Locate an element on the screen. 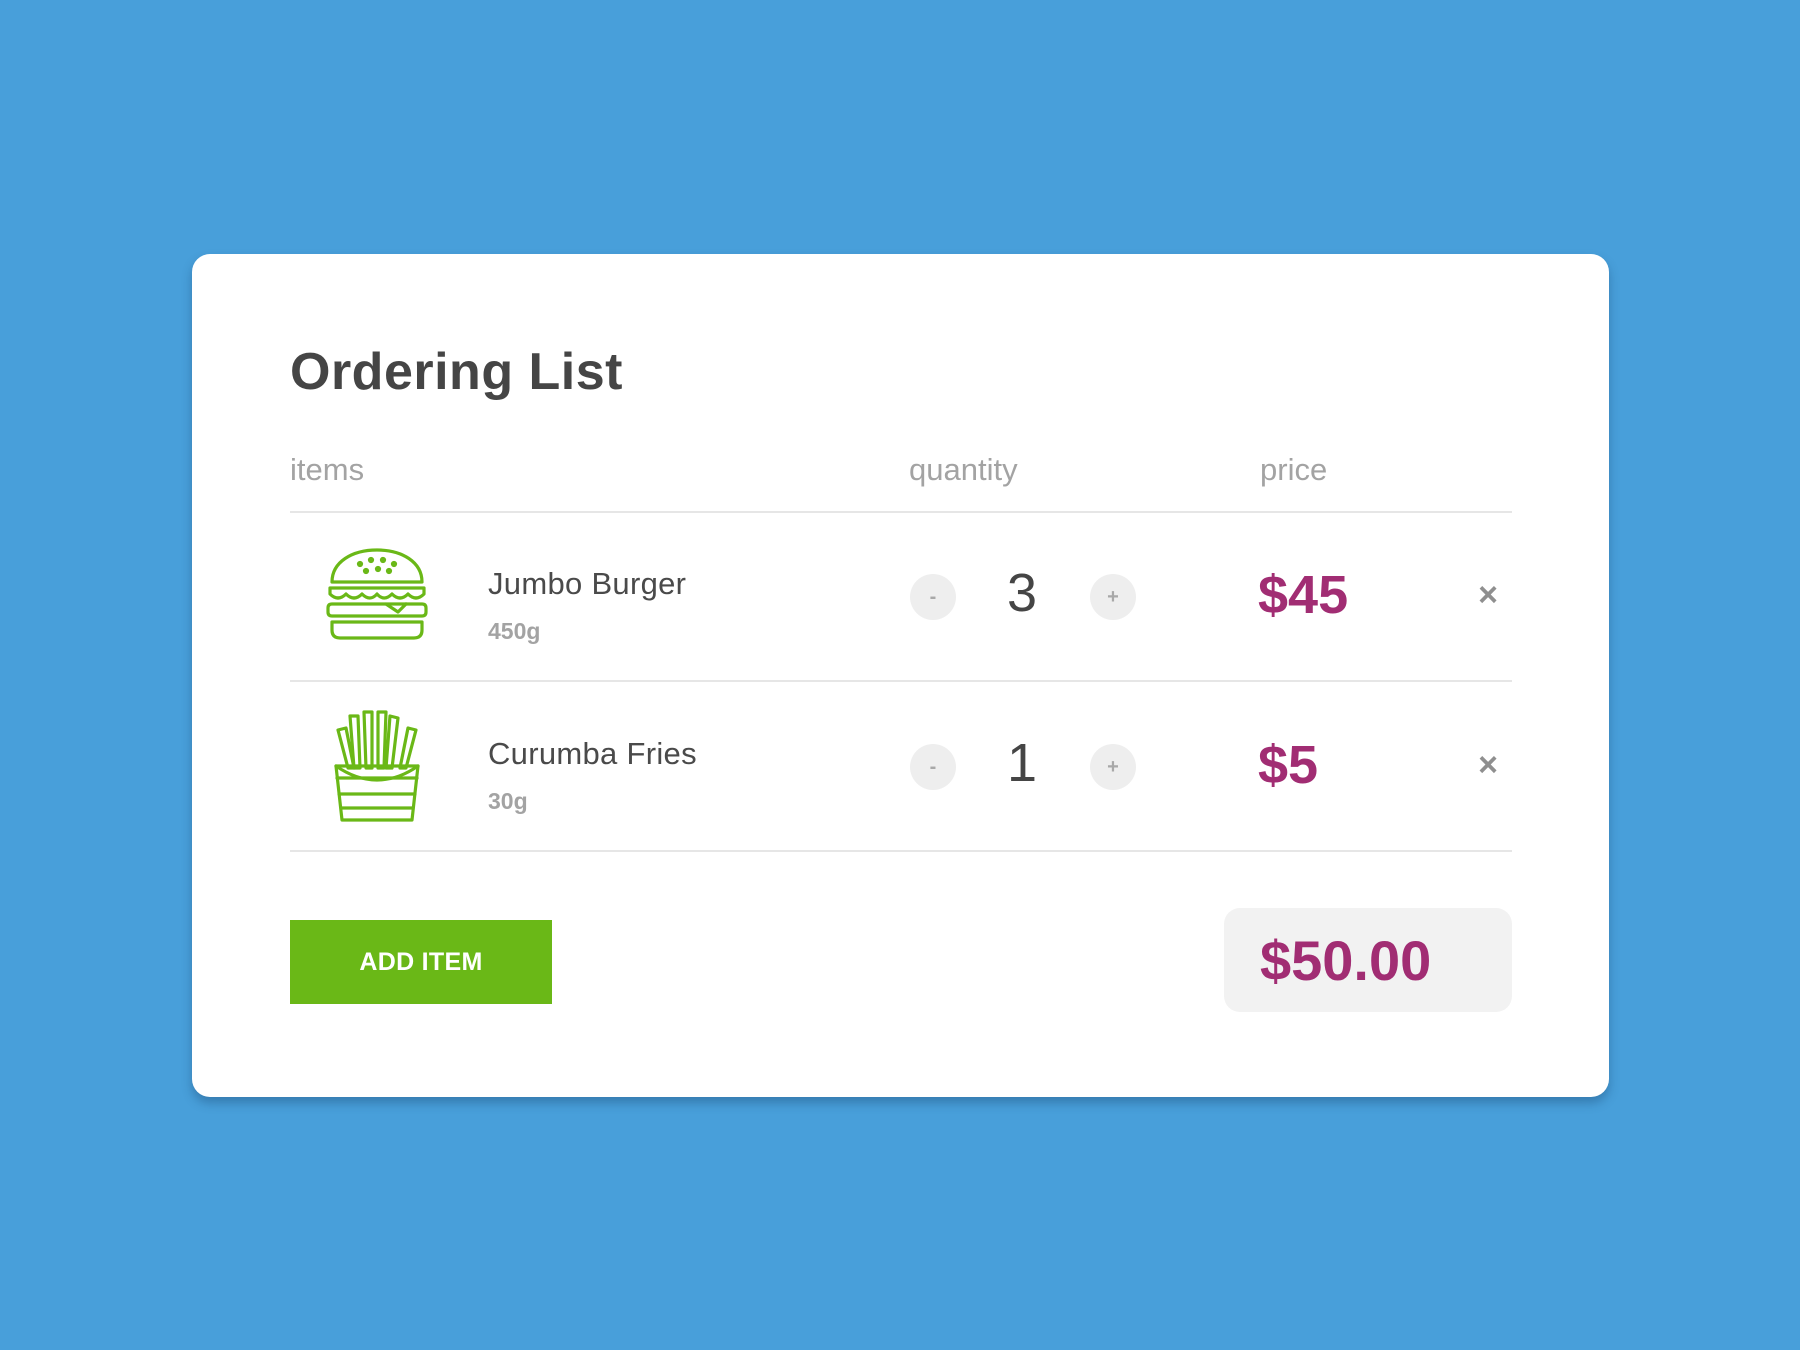 This screenshot has width=1800, height=1350. quantity-value: 1 is located at coordinates (1022, 763).